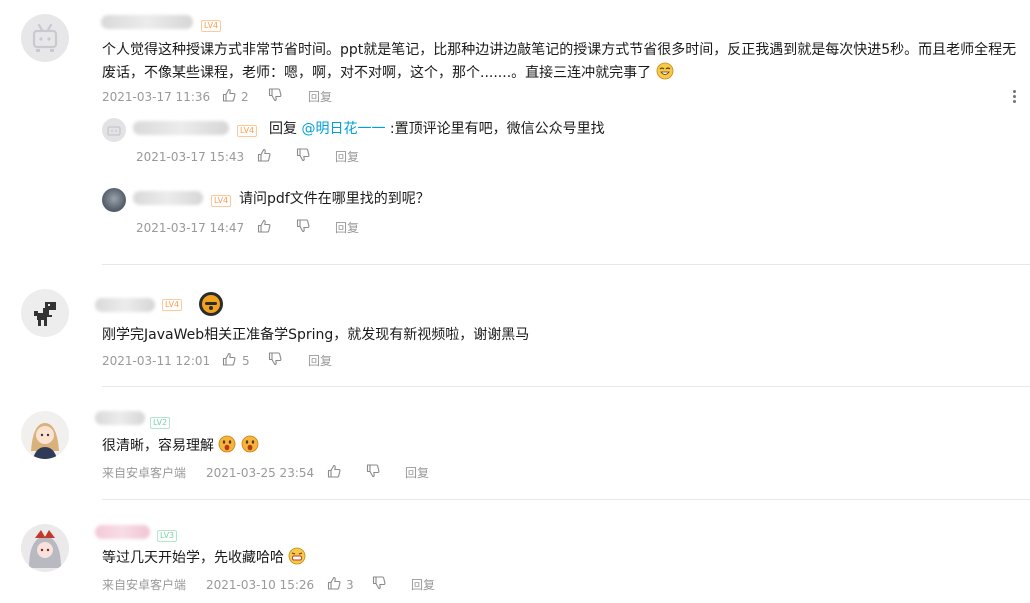 The height and width of the screenshot is (603, 1030). Describe the element at coordinates (334, 199) in the screenshot. I see `reply-text: 请问pdf文件在哪里找的到呢？` at that location.